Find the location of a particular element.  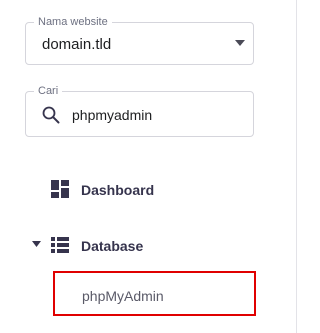

sidebar-subitem-label: phpMyAdmin is located at coordinates (123, 296).